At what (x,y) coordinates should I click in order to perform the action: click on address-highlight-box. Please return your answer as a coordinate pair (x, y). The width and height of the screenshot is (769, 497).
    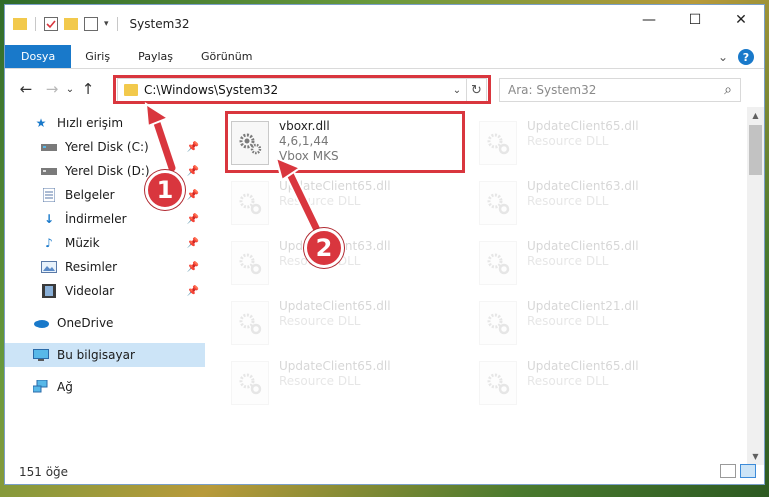
    Looking at the image, I should click on (302, 89).